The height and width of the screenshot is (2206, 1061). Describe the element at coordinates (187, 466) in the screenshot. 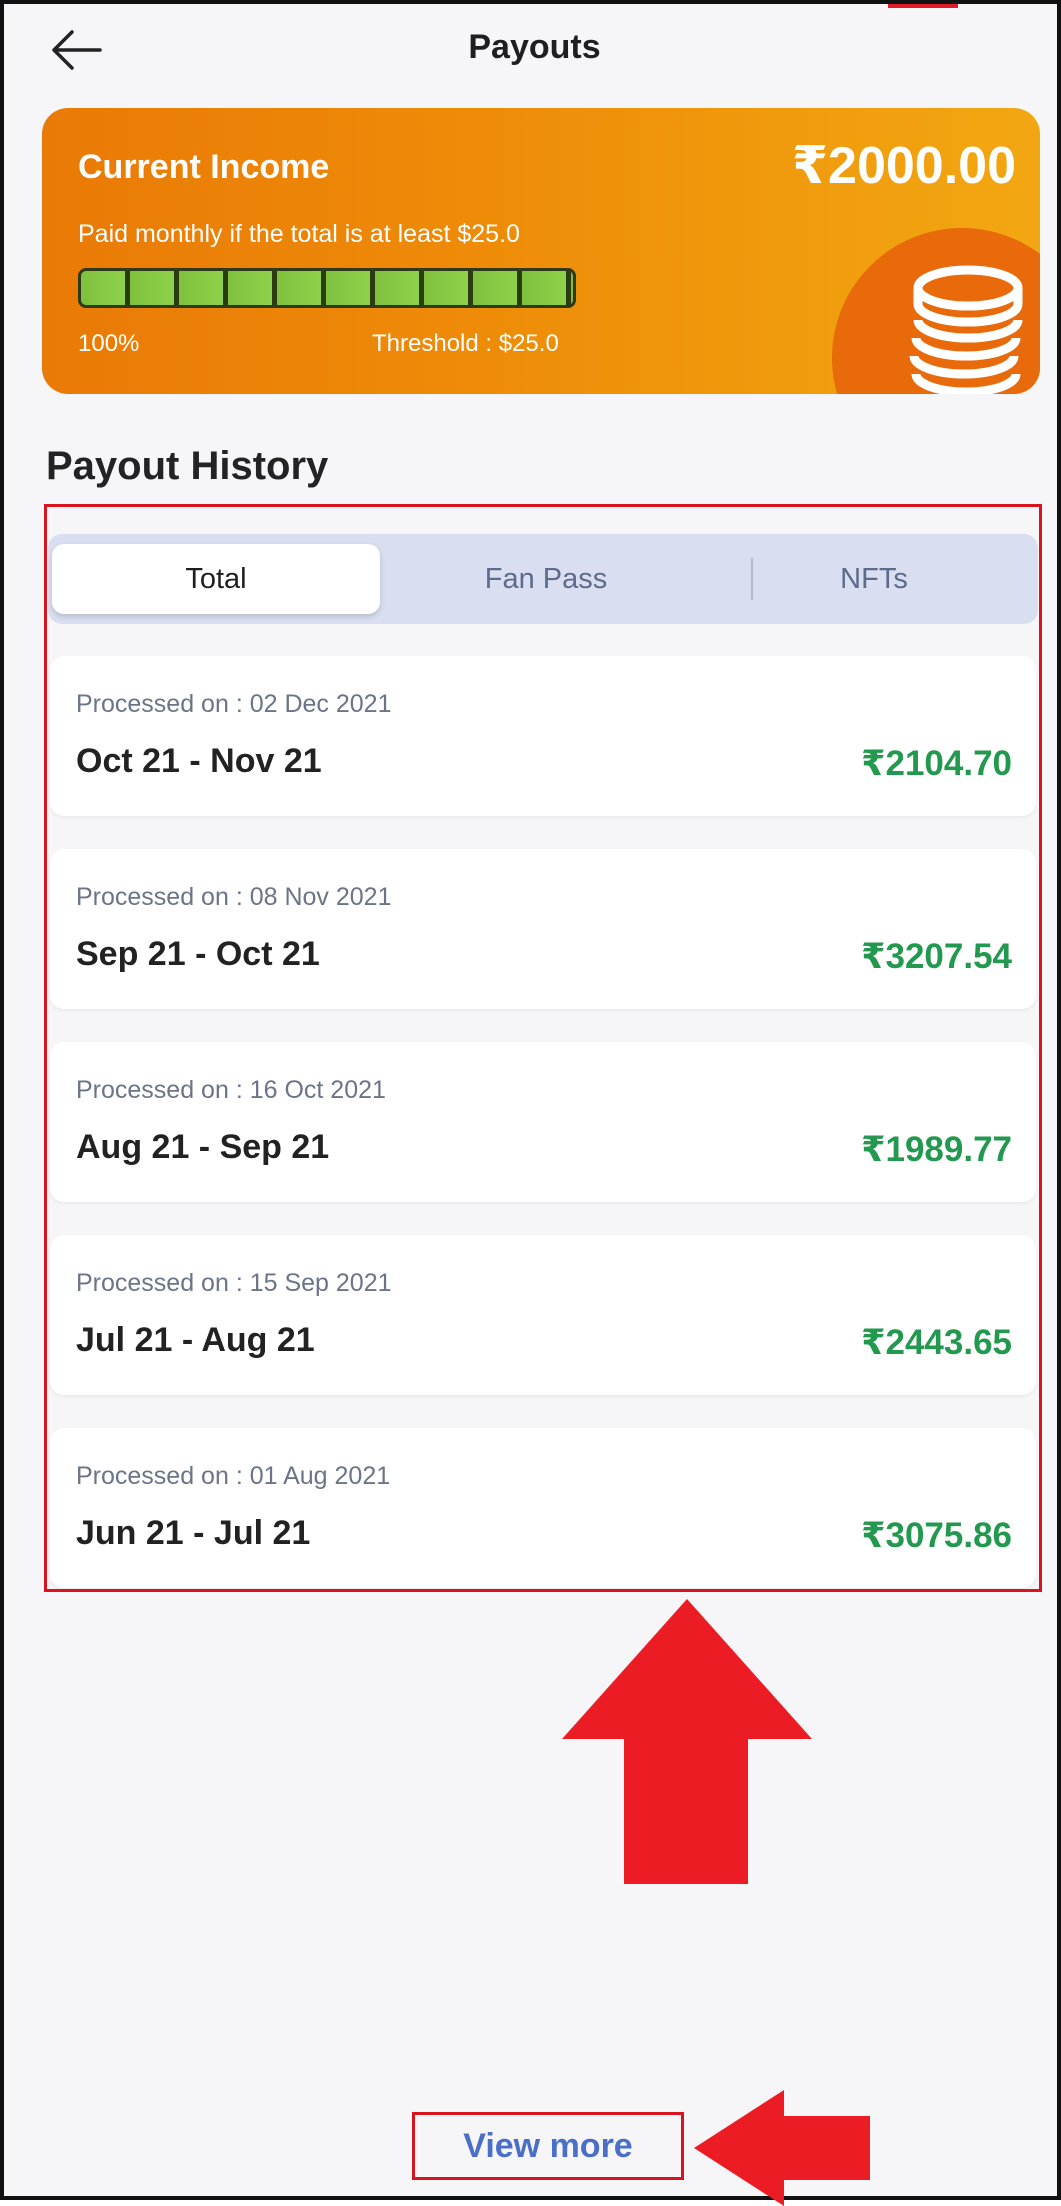

I see `payout-history-title: Payout History` at that location.